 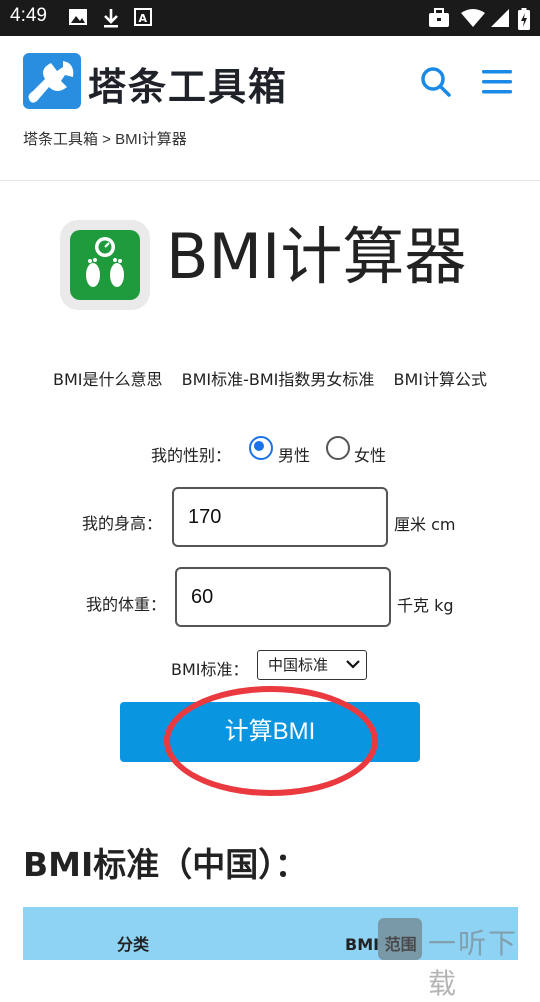 I want to click on svg-text: A, so click(x=143, y=18).